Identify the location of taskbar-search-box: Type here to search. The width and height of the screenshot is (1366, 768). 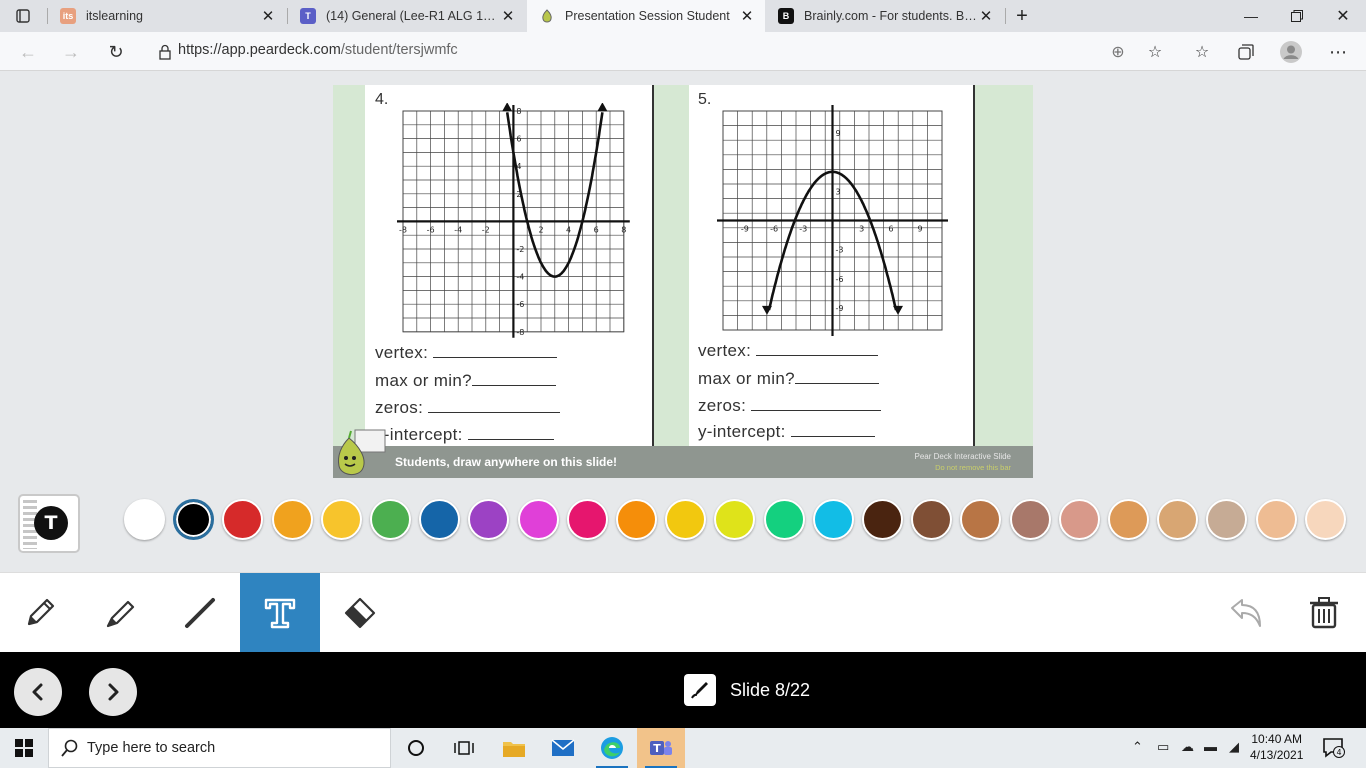
(219, 748).